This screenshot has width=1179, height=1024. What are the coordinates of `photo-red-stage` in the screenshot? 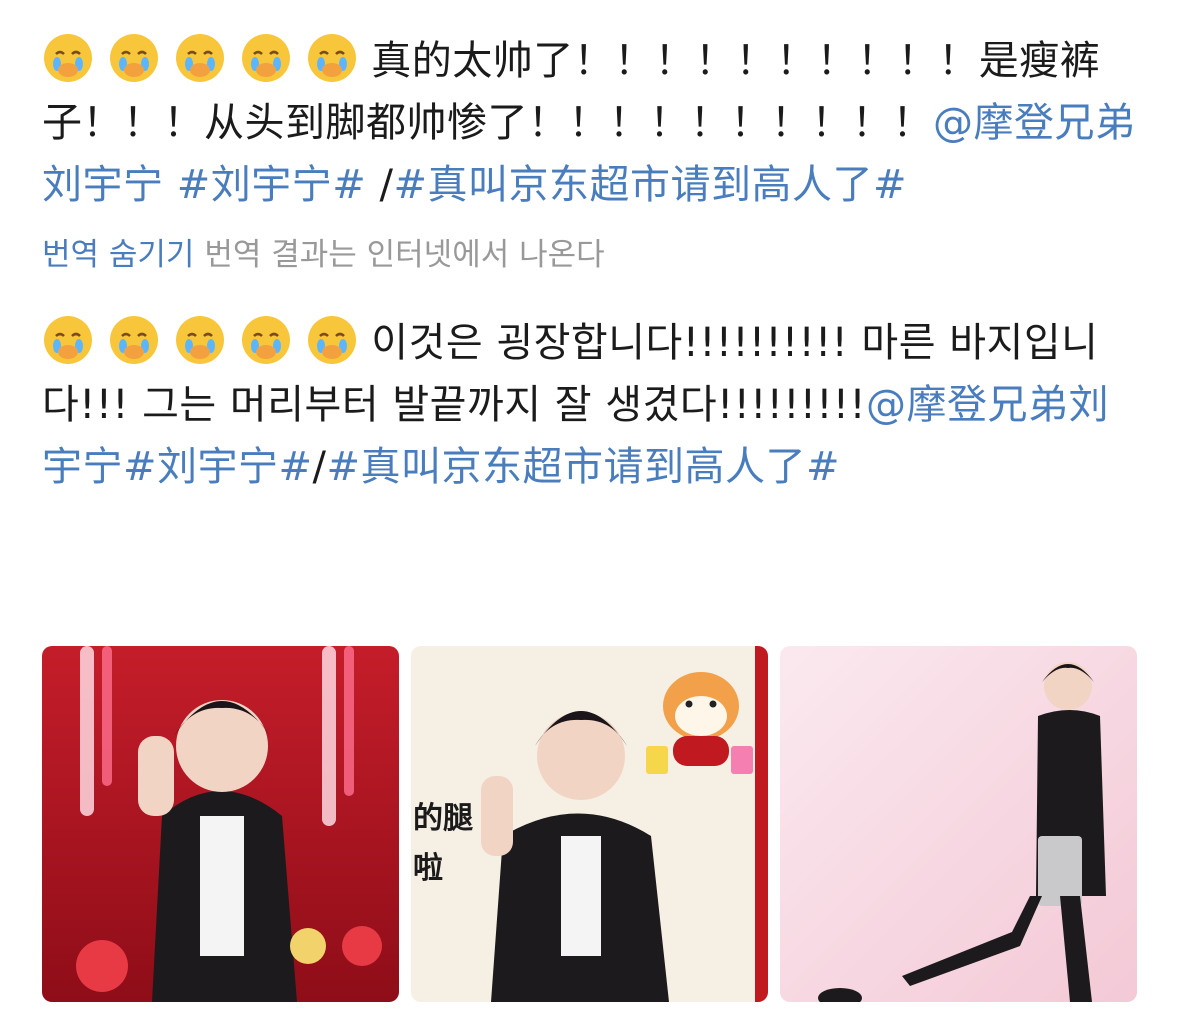 It's located at (220, 824).